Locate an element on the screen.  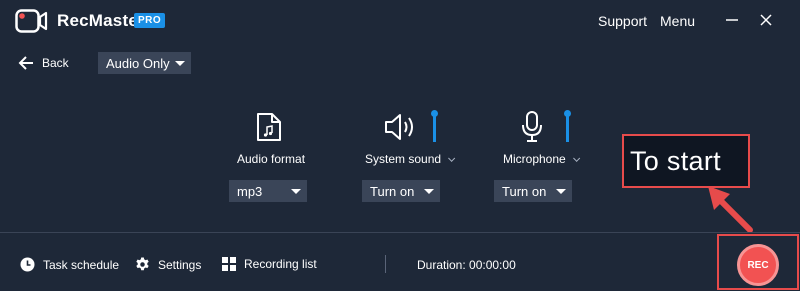
audio-format-value: mp3 is located at coordinates (250, 191).